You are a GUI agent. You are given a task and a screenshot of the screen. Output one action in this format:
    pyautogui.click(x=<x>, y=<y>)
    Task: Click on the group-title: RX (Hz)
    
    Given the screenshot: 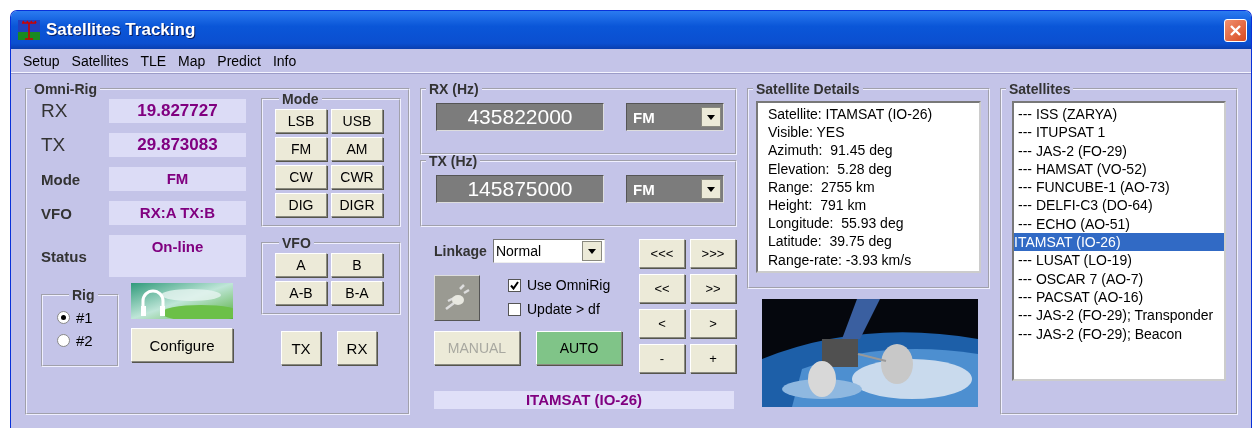 What is the action you would take?
    pyautogui.click(x=454, y=89)
    